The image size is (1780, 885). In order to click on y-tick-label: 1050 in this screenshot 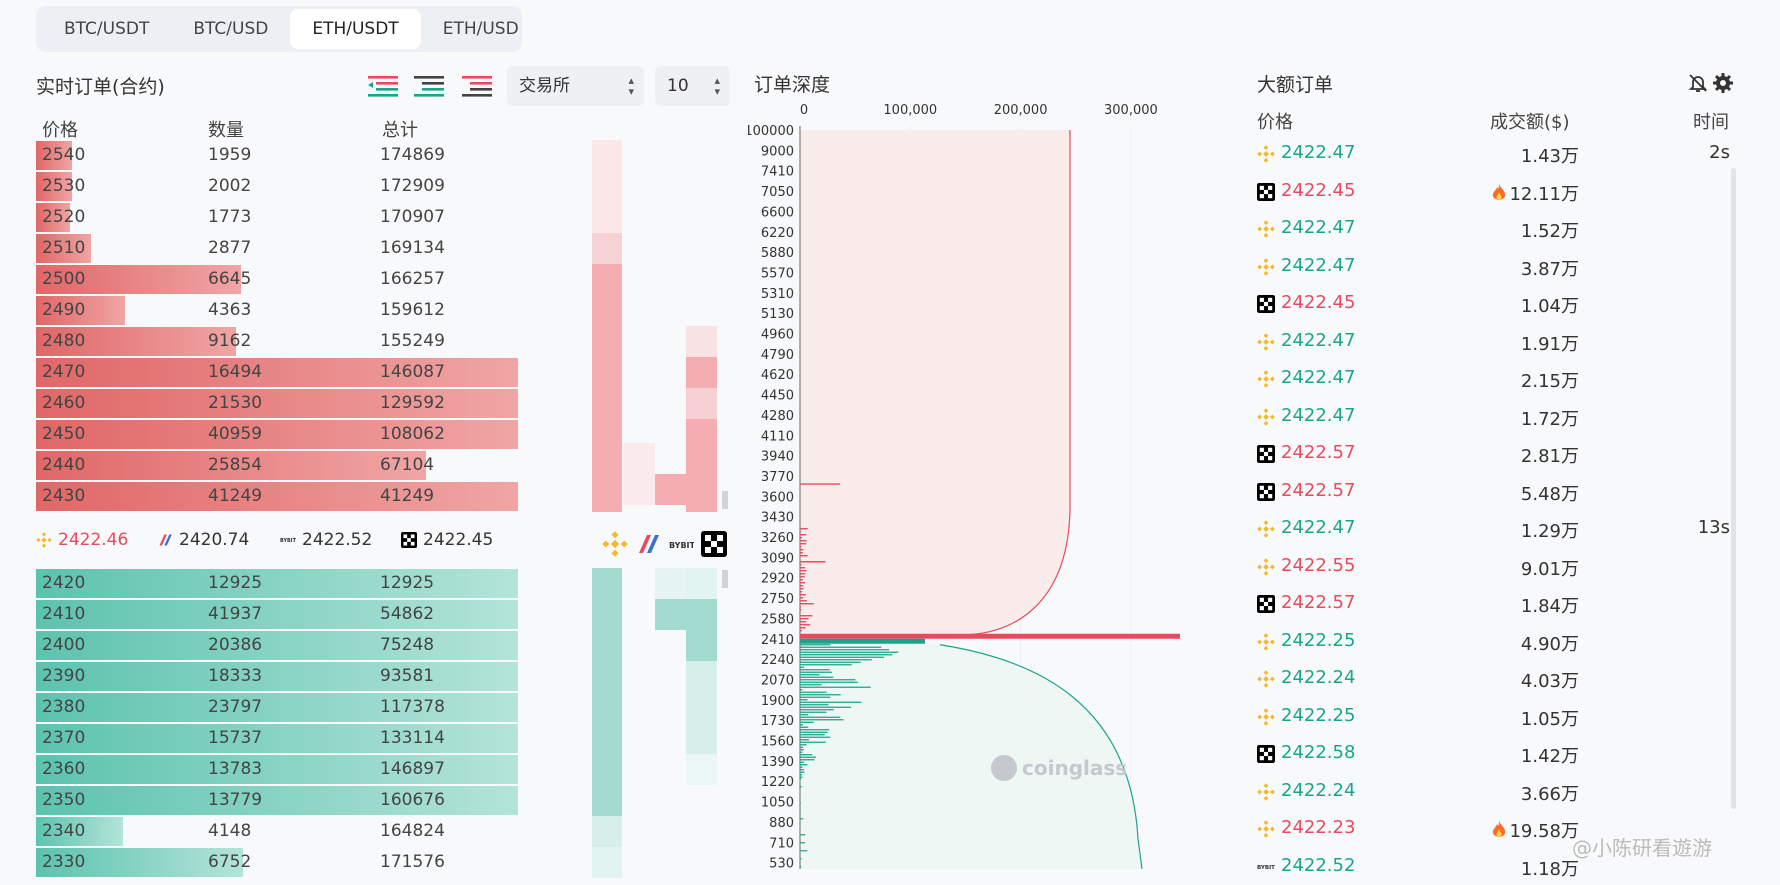, I will do `click(777, 803)`.